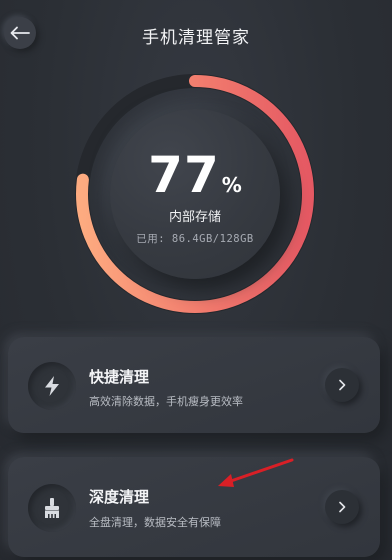  I want to click on storage-percent: 77%, so click(195, 175).